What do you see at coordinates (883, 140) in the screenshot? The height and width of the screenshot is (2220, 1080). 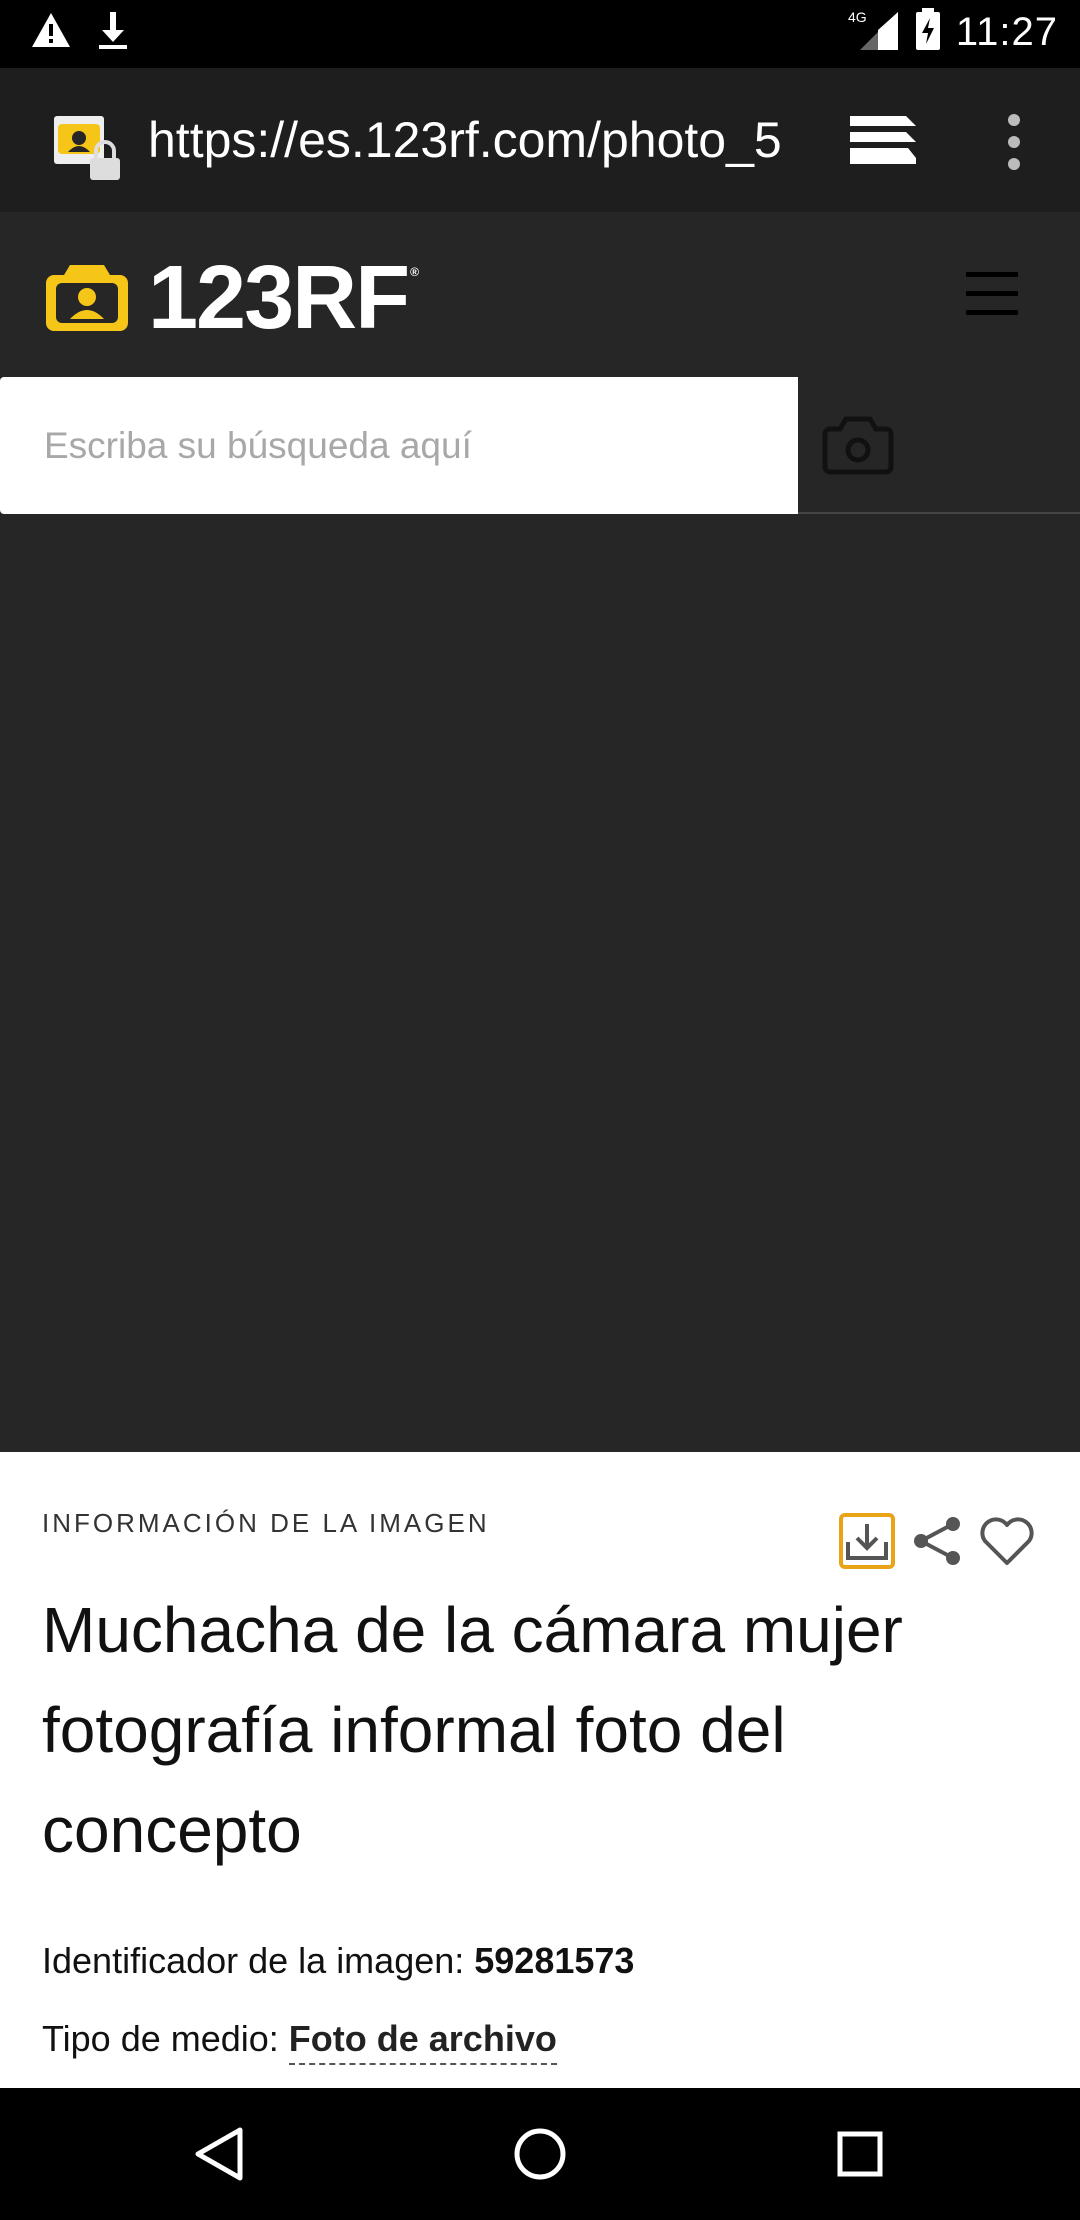 I see `tabs-switcher-icon` at bounding box center [883, 140].